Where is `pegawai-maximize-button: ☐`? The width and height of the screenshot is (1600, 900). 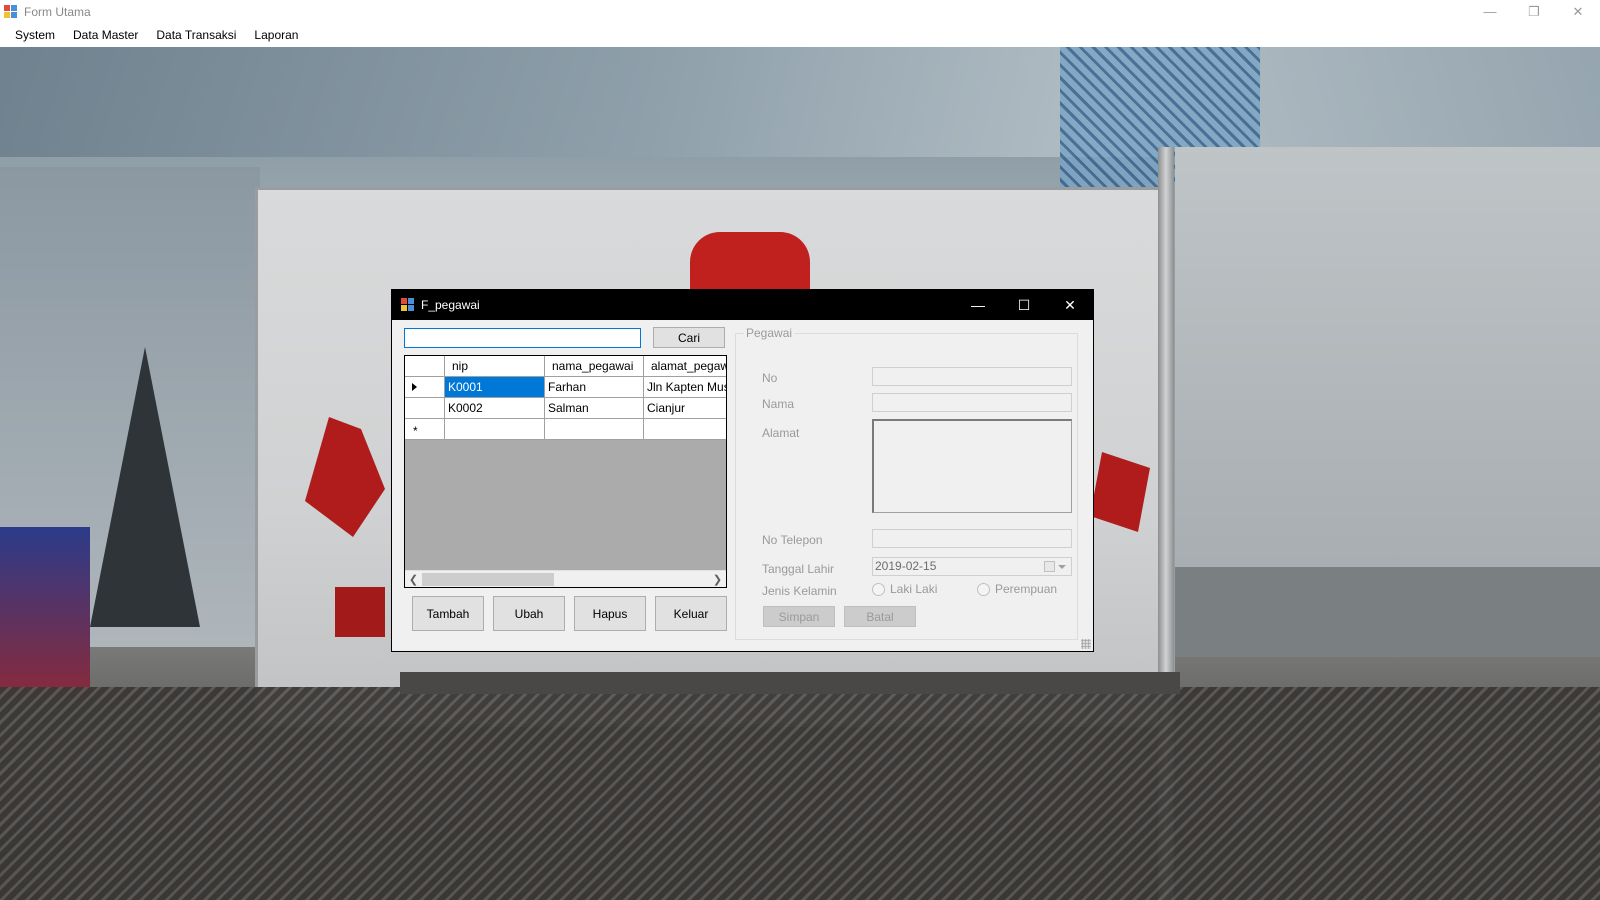
pegawai-maximize-button: ☐ is located at coordinates (1024, 305).